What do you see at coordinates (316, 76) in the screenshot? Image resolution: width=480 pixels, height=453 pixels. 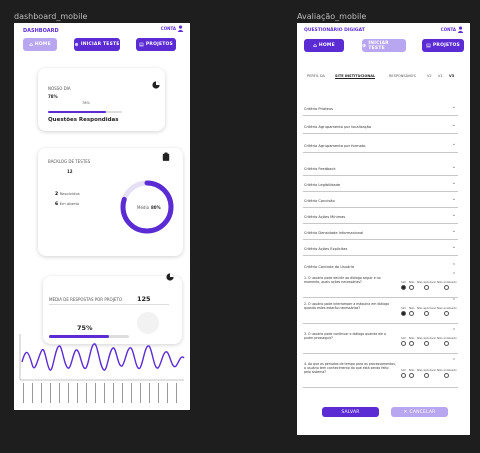 I see `tab-profile: PERFIL DA` at bounding box center [316, 76].